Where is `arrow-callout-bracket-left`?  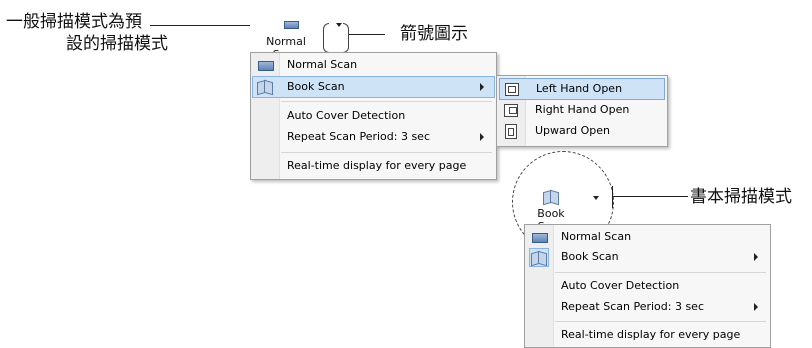
arrow-callout-bracket-left is located at coordinates (326, 38).